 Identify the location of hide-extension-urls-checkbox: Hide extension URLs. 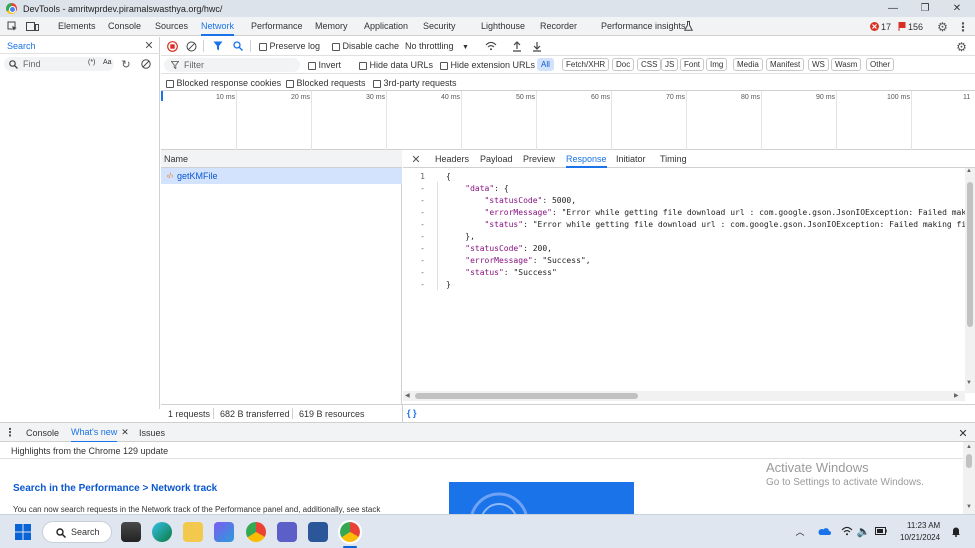
(487, 65).